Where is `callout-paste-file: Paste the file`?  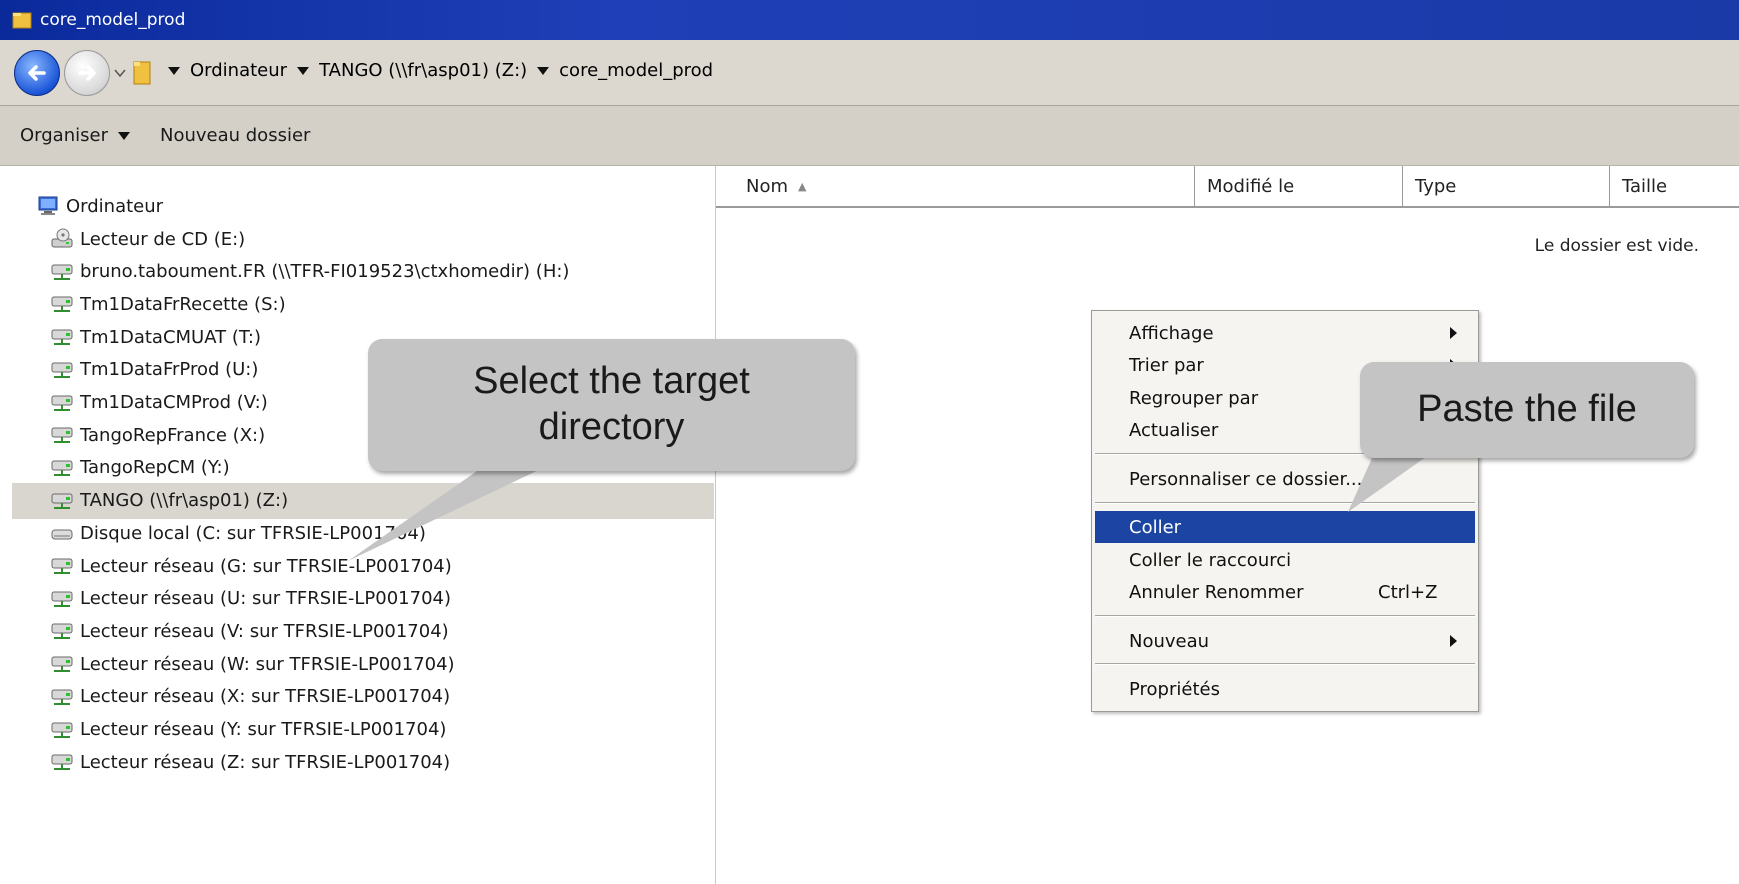
callout-paste-file: Paste the file is located at coordinates (1527, 410).